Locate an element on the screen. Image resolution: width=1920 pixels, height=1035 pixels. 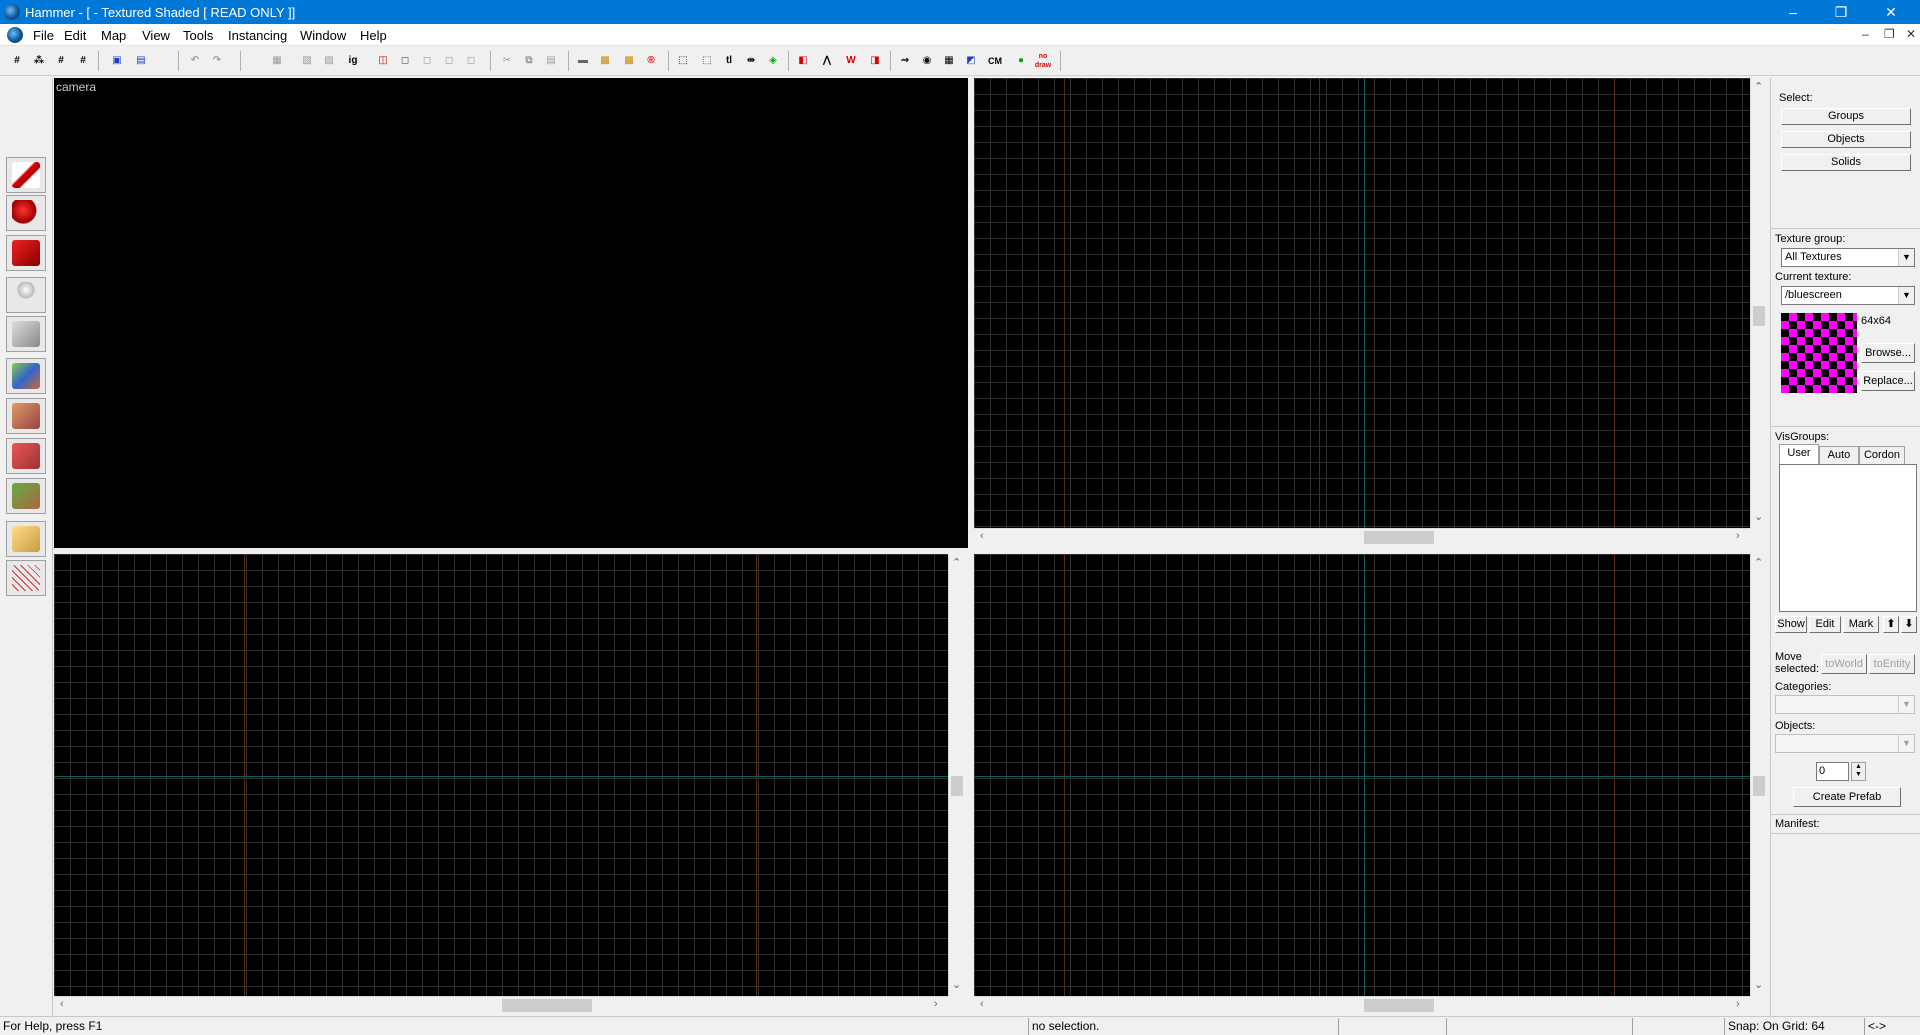
unhide-icon: ◻ is located at coordinates (449, 61).